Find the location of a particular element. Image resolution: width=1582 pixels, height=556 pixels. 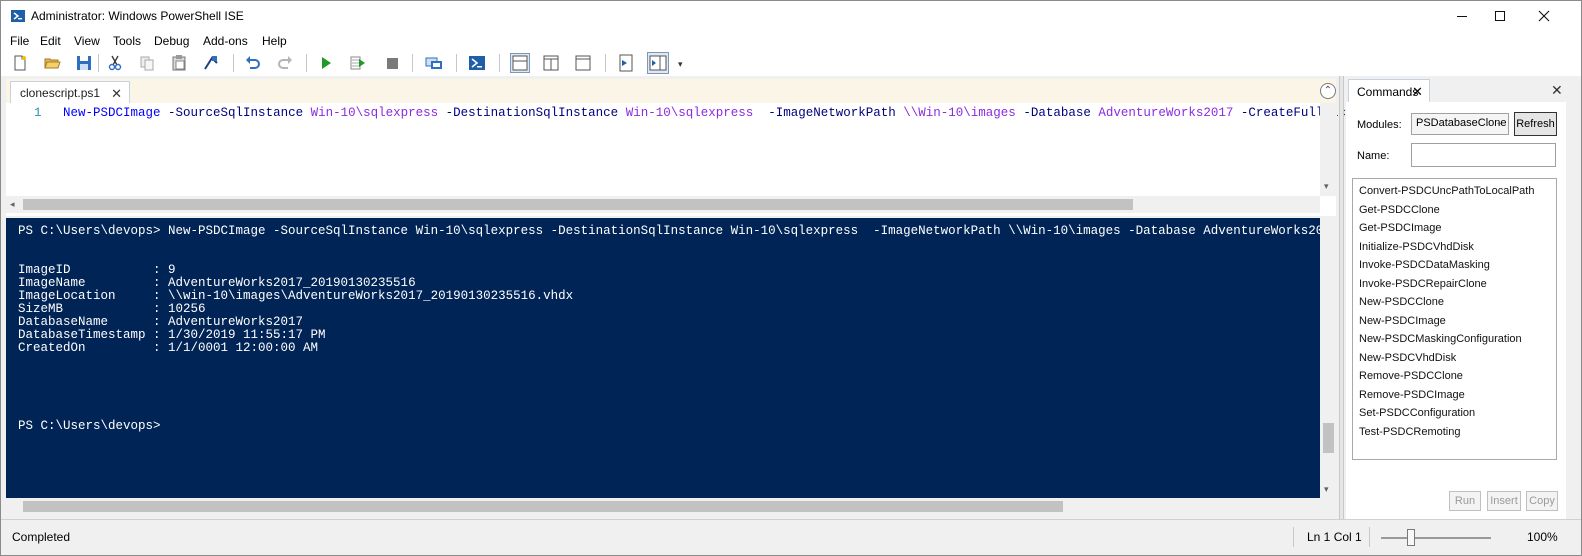

script-horizontal-scrollbar: ◂ is located at coordinates (663, 204).